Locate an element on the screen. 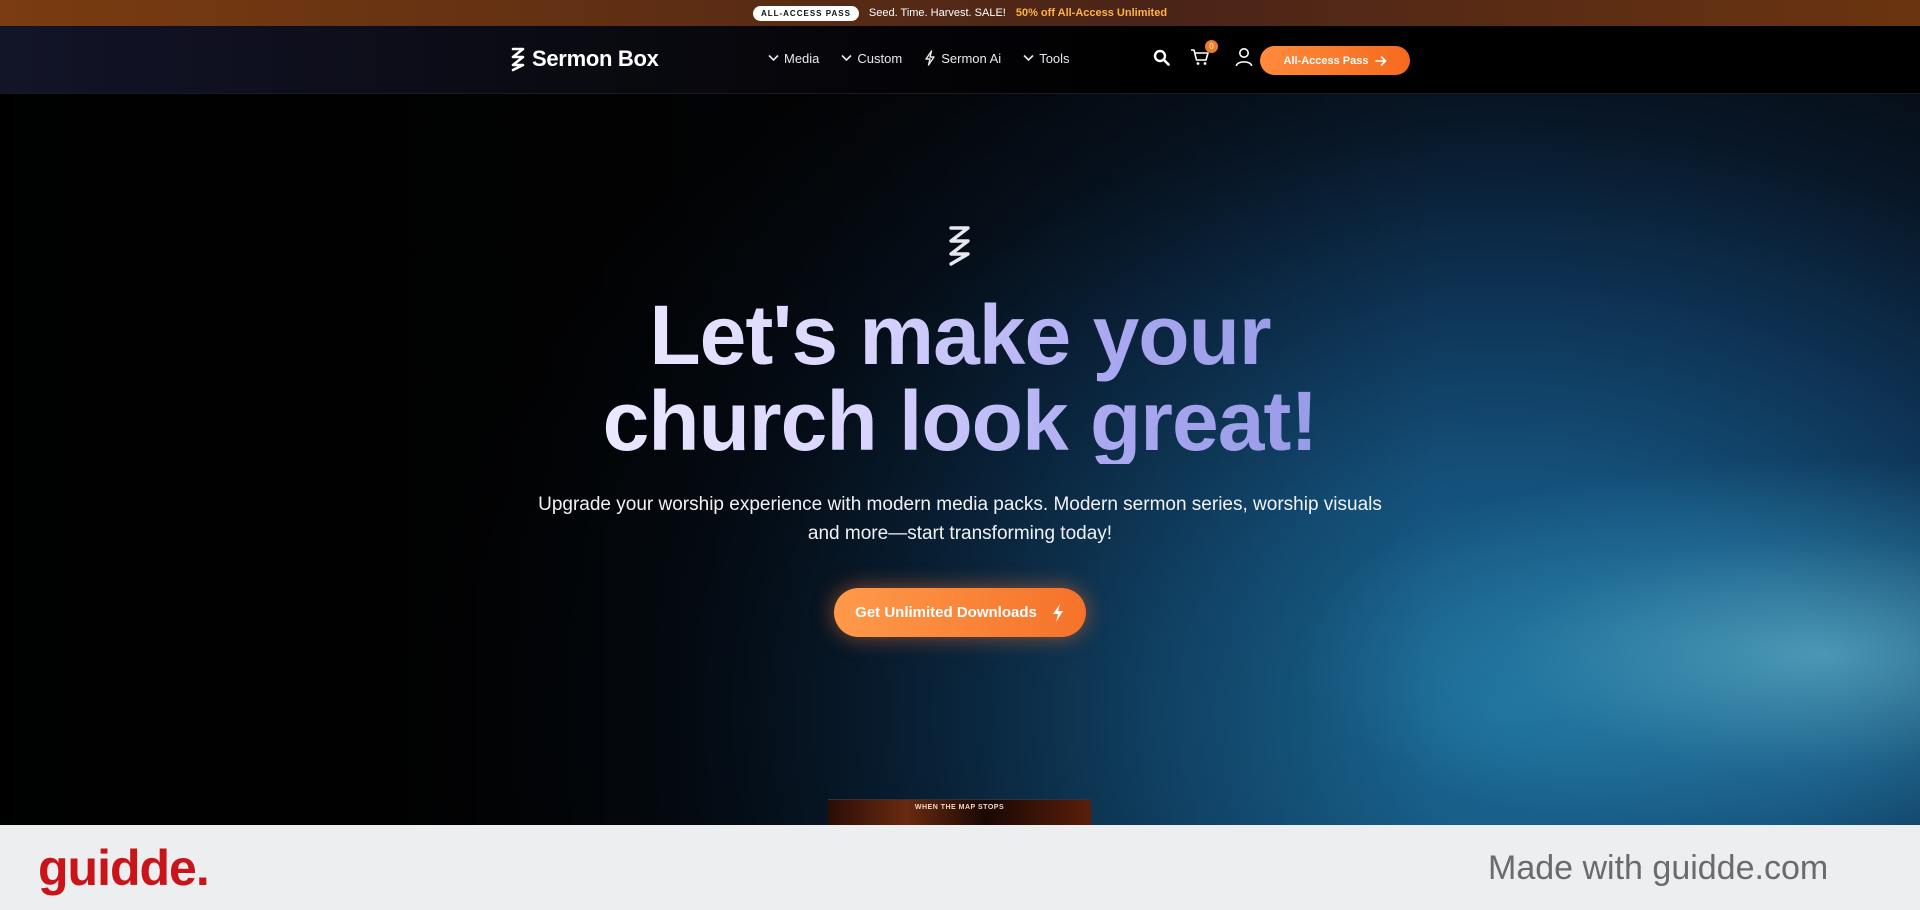 The image size is (1920, 910). brand-logo: Sermon Box is located at coordinates (584, 59).